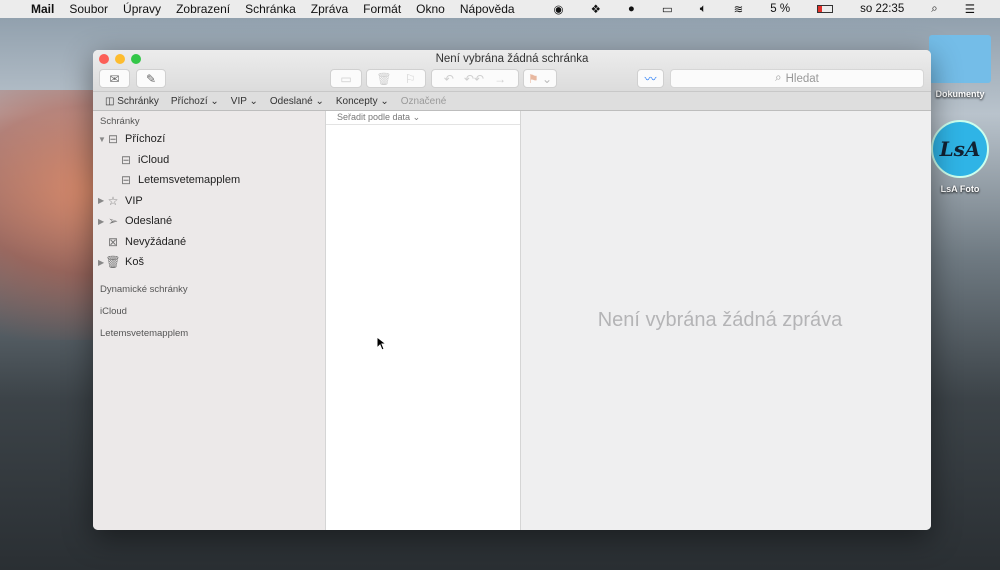 The height and width of the screenshot is (570, 1000). I want to click on chevron-down-icon: ⌄, so click(547, 78).